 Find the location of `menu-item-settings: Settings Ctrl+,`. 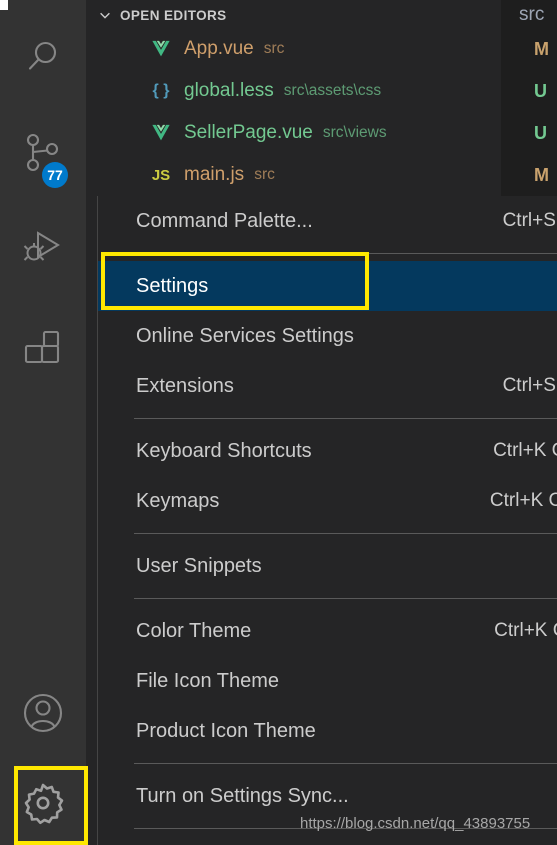

menu-item-settings: Settings Ctrl+, is located at coordinates (327, 286).